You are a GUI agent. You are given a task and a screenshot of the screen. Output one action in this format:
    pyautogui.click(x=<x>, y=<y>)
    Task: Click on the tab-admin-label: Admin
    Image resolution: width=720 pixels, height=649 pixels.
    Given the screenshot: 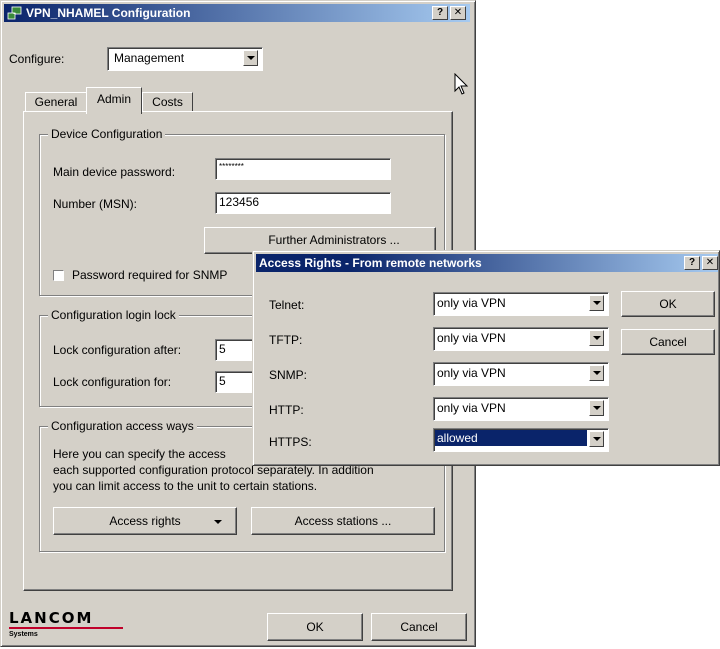 What is the action you would take?
    pyautogui.click(x=113, y=99)
    